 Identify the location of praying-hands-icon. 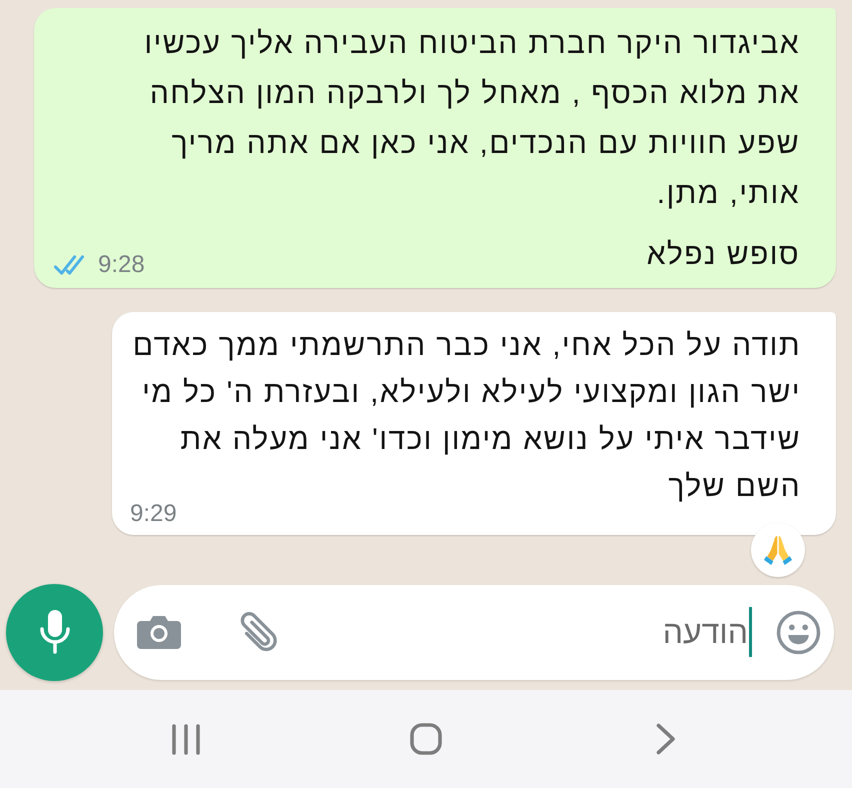
(778, 550).